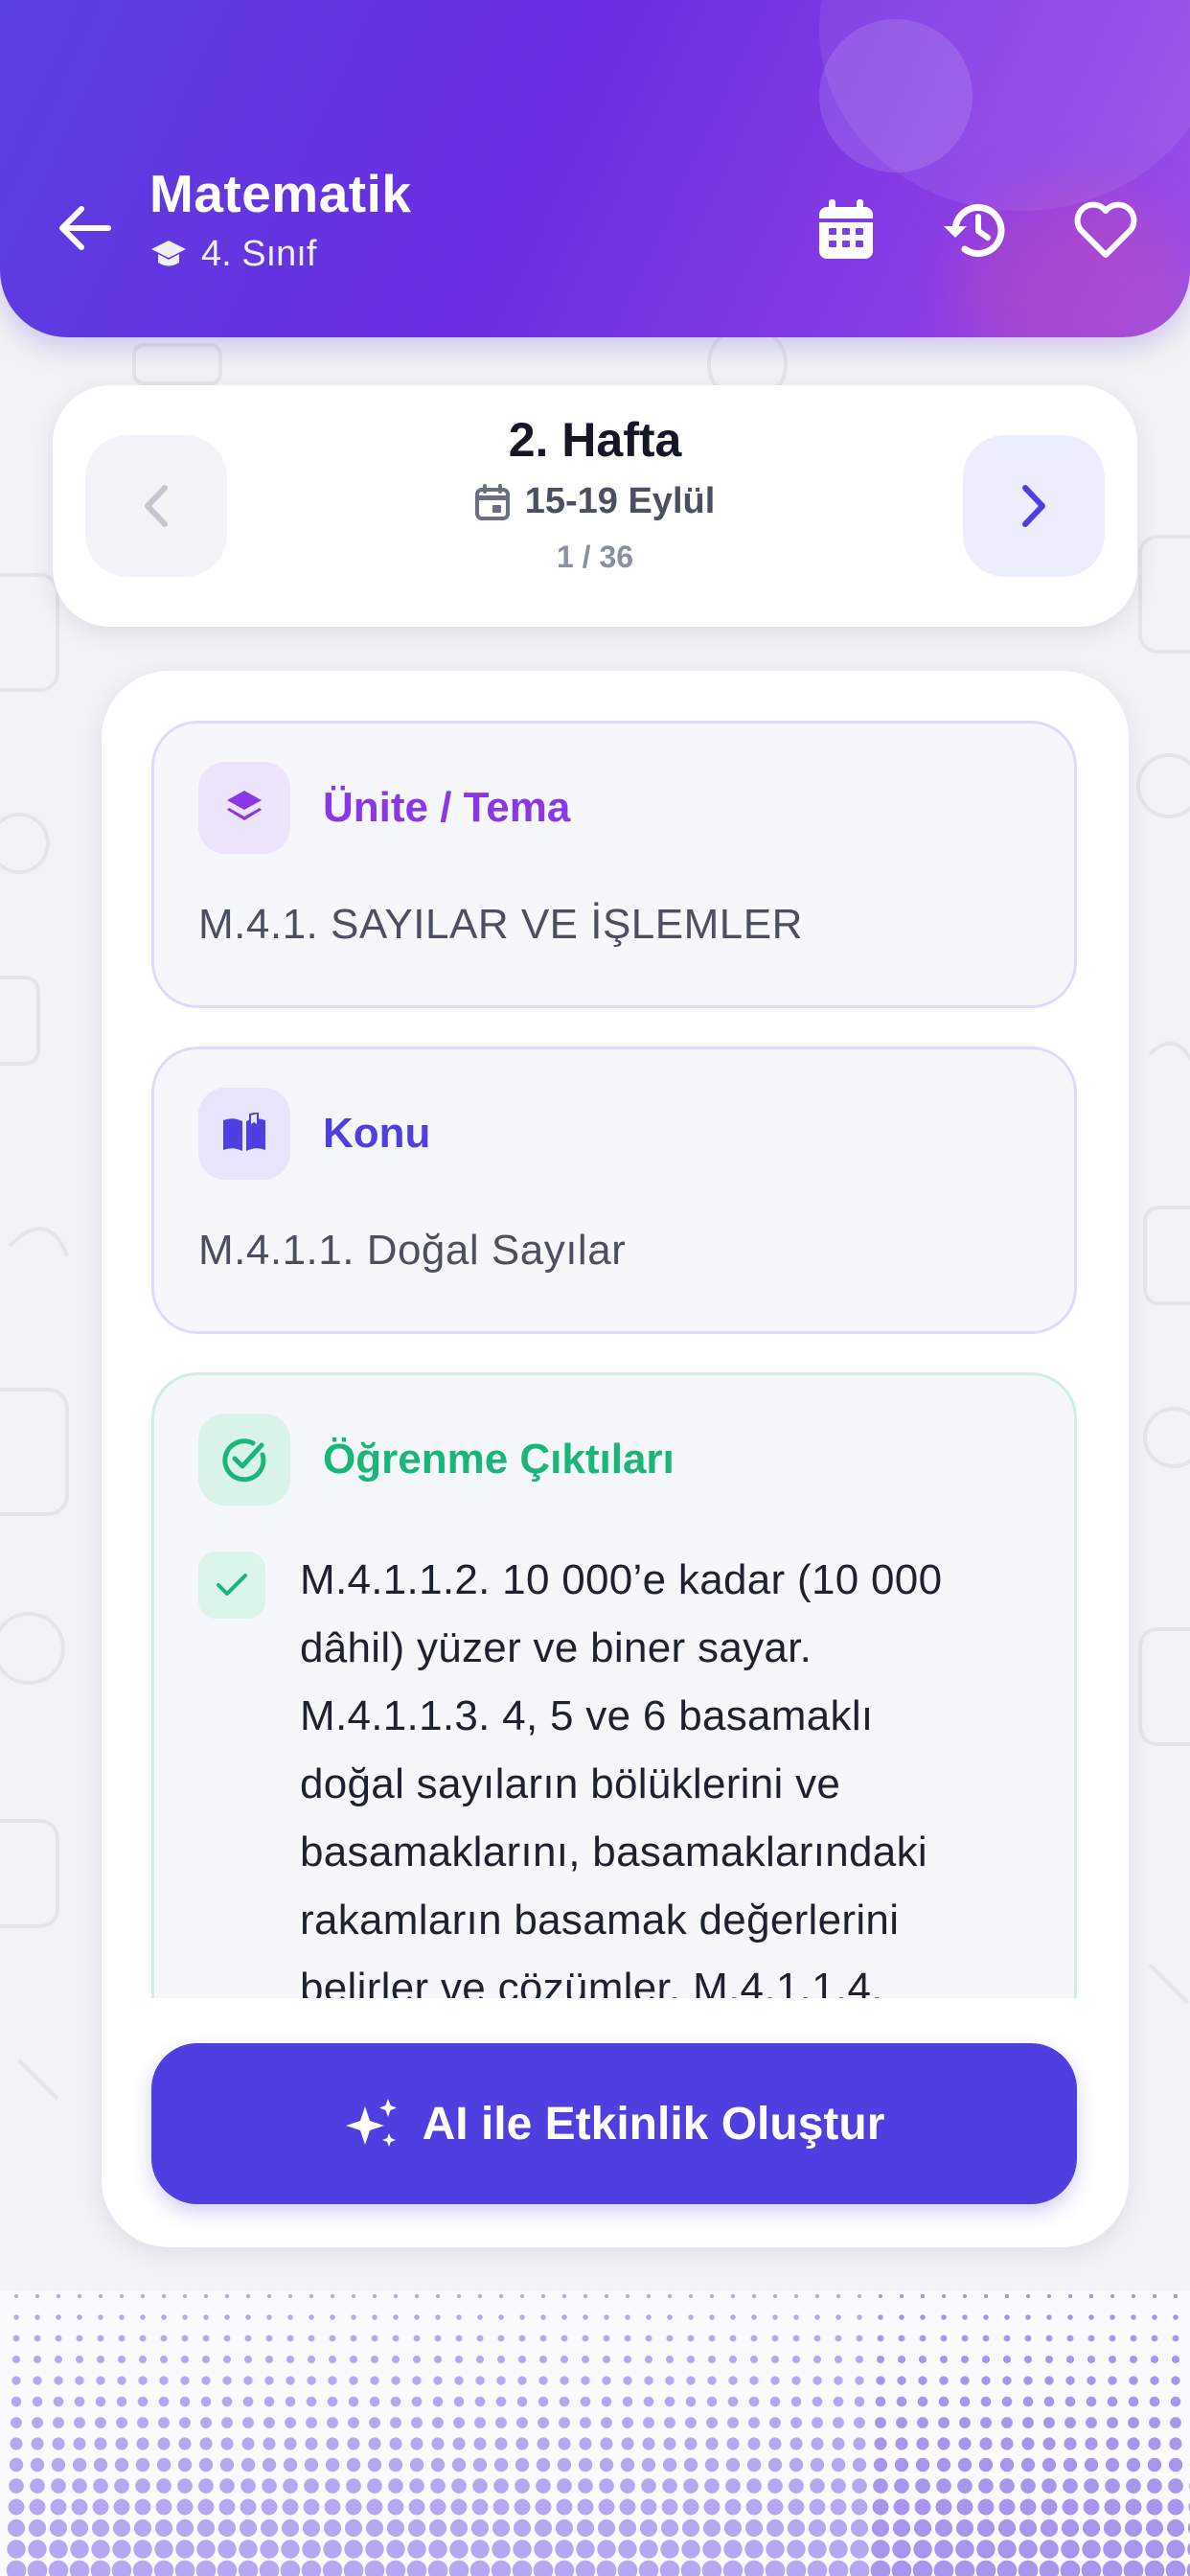 This screenshot has width=1190, height=2576. I want to click on heart-icon, so click(1105, 229).